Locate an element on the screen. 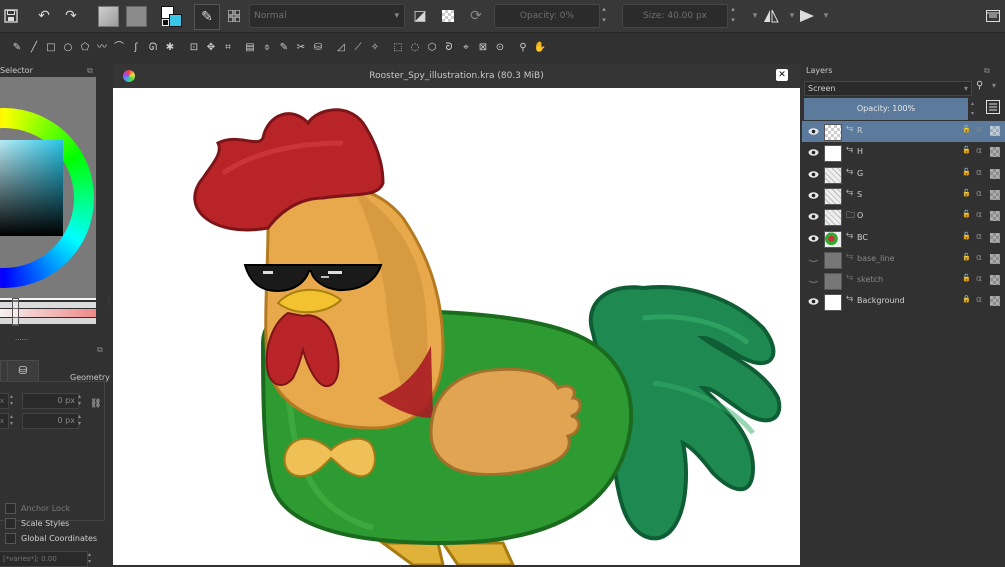  reload-preset-icon: ⟳ is located at coordinates (476, 16).